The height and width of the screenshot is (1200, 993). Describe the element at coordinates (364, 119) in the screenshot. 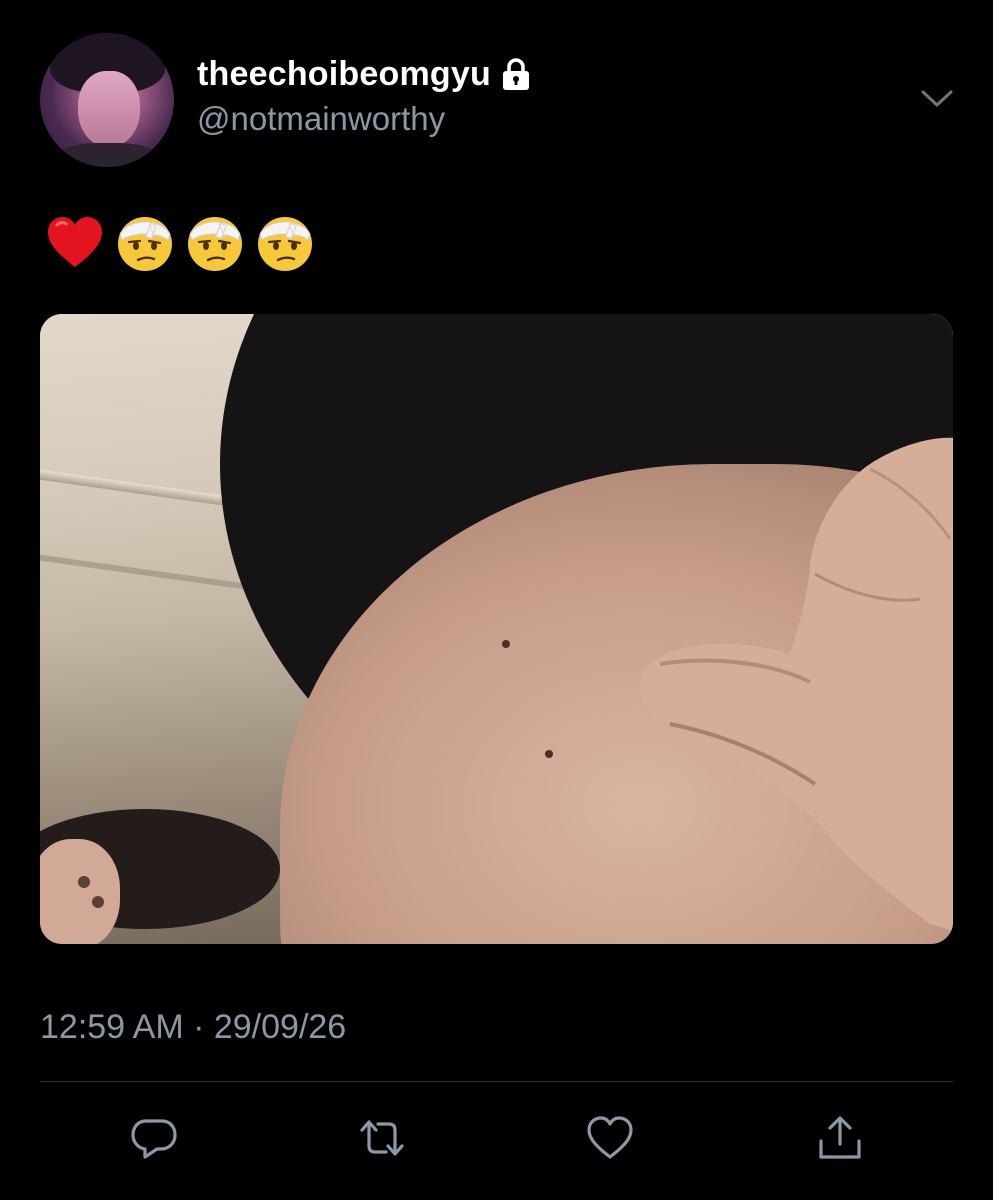

I see `handle: @notmainworthy` at that location.